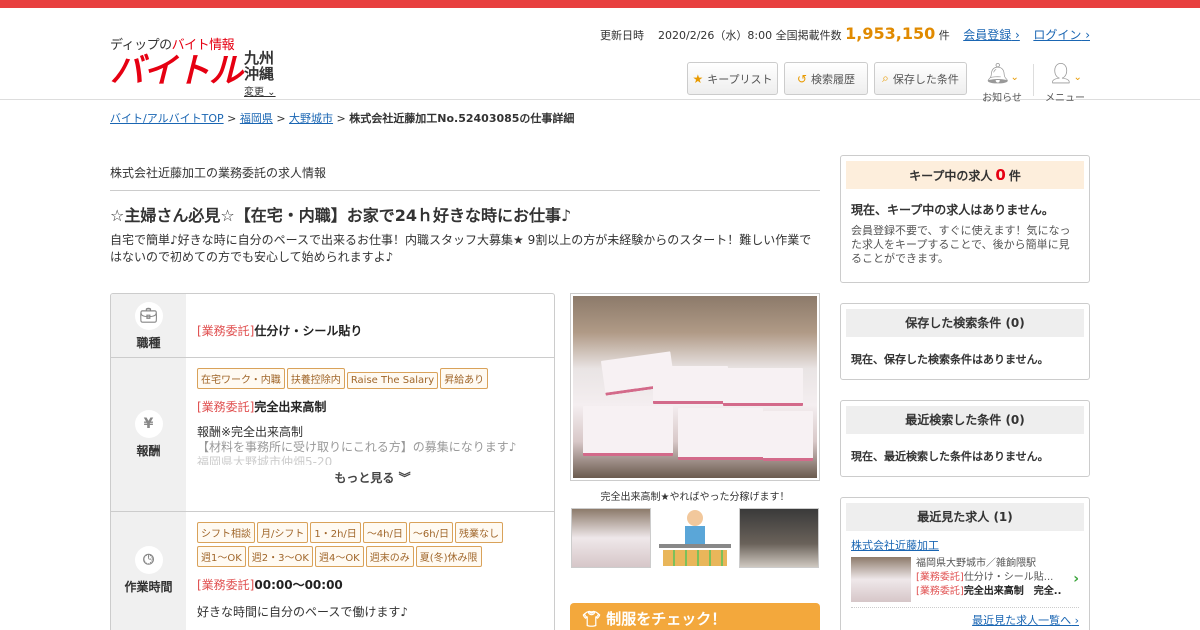  Describe the element at coordinates (695, 518) in the screenshot. I see `worker-illustration` at that location.